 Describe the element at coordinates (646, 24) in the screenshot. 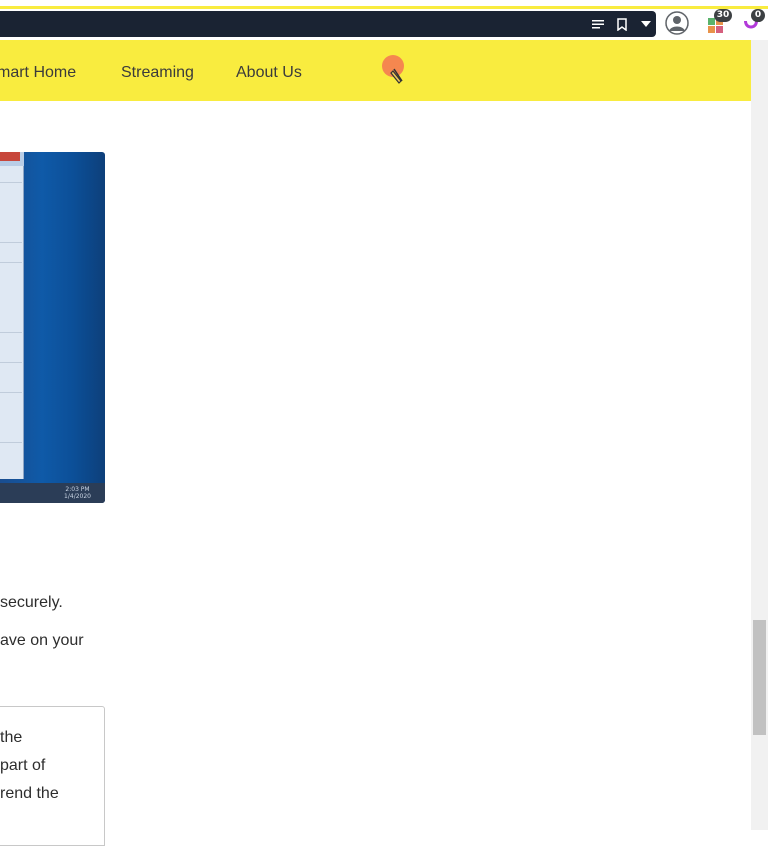

I see `chevron-down-icon` at that location.